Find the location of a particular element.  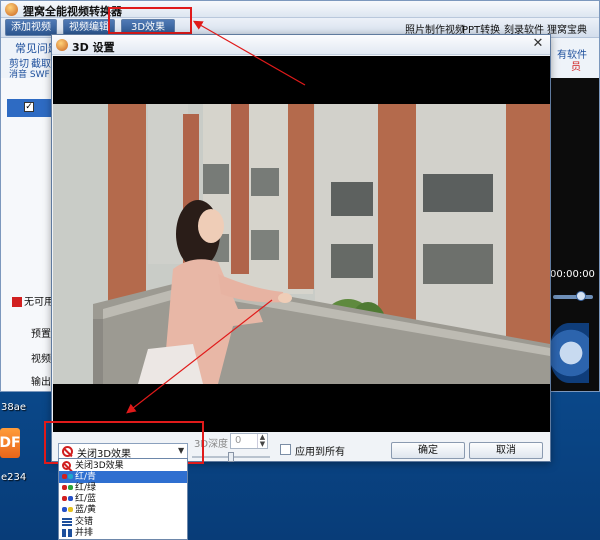

3d-depth-stepper: 0 ▲ ▼ is located at coordinates (249, 441).